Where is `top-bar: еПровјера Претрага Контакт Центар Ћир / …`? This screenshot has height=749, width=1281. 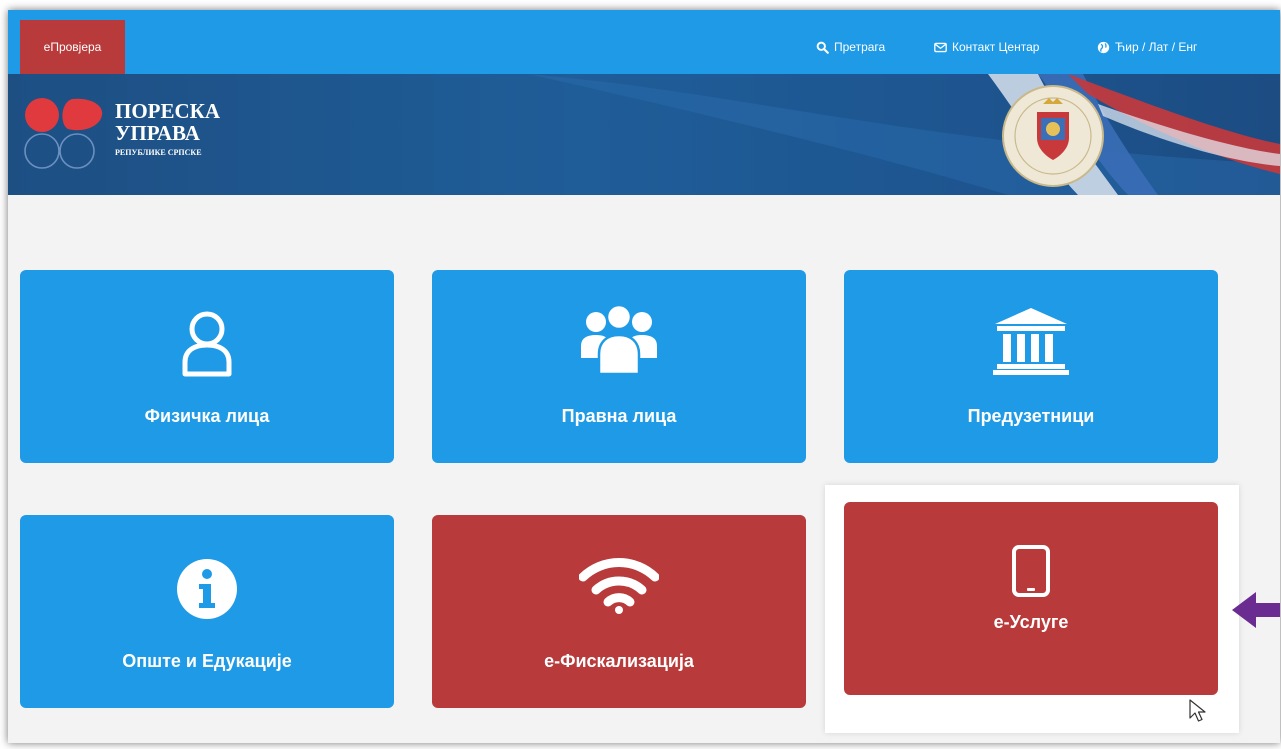
top-bar: еПровјера Претрага Контакт Центар Ћир / … is located at coordinates (644, 42).